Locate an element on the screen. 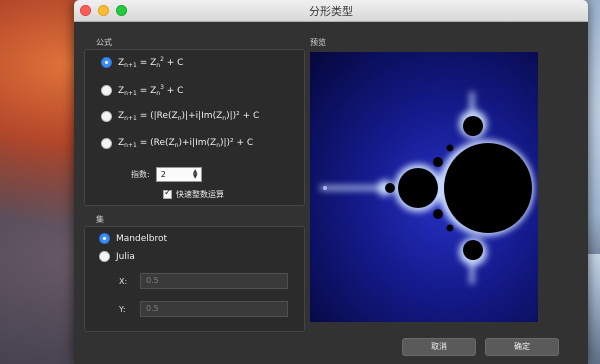 This screenshot has height=364, width=600. formula-text-1: Zn+1 = Zn2 + C is located at coordinates (151, 62).